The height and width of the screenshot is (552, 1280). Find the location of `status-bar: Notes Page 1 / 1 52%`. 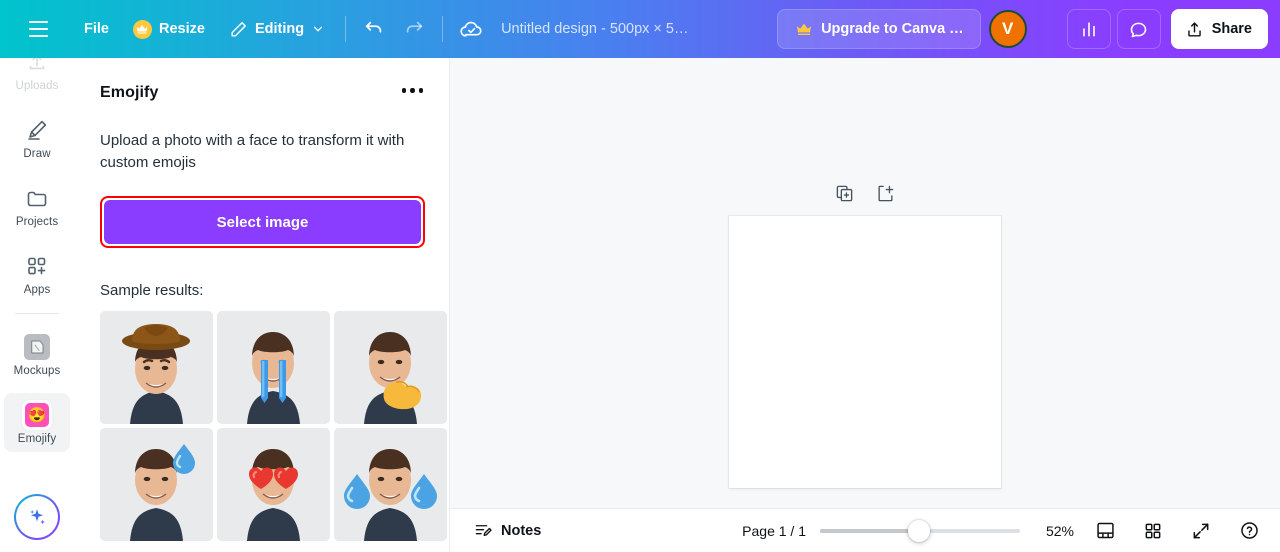

status-bar: Notes Page 1 / 1 52% is located at coordinates (865, 530).